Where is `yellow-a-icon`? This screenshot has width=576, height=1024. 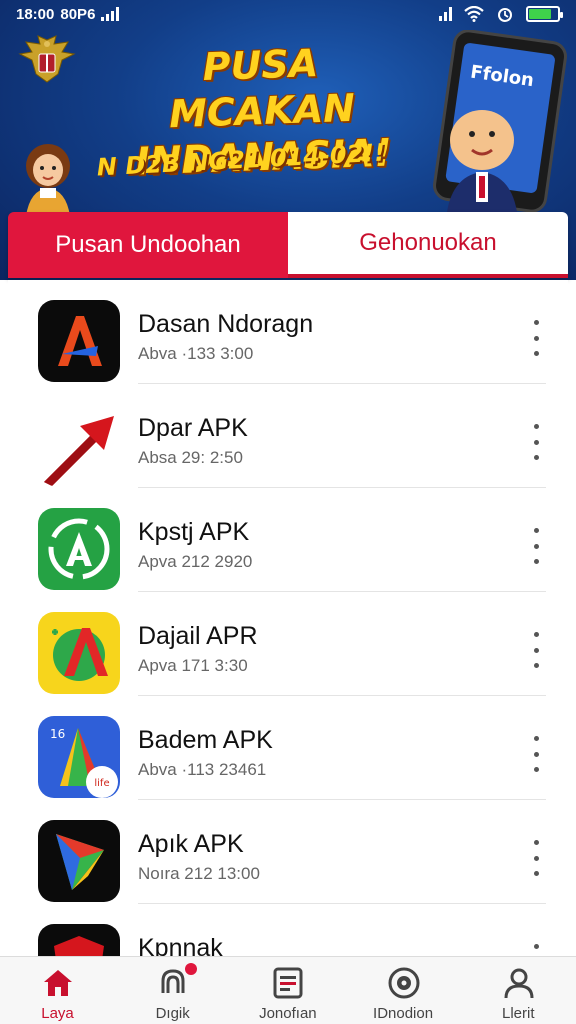 yellow-a-icon is located at coordinates (79, 653).